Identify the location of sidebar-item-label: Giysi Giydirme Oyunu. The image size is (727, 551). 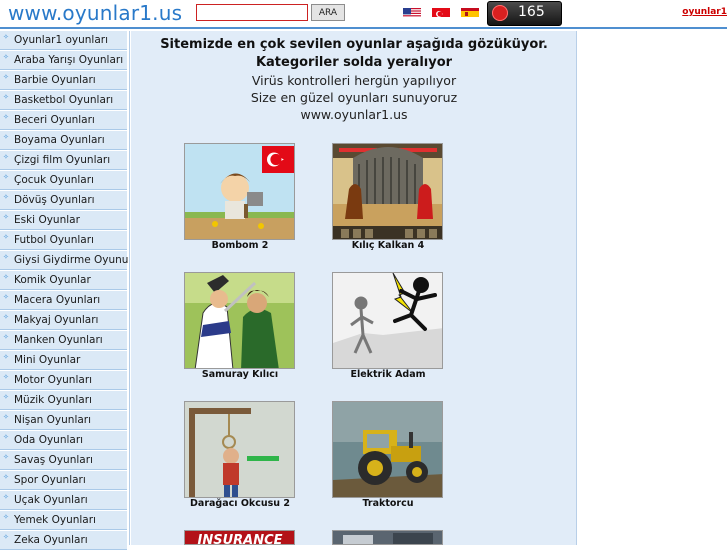
(71, 260).